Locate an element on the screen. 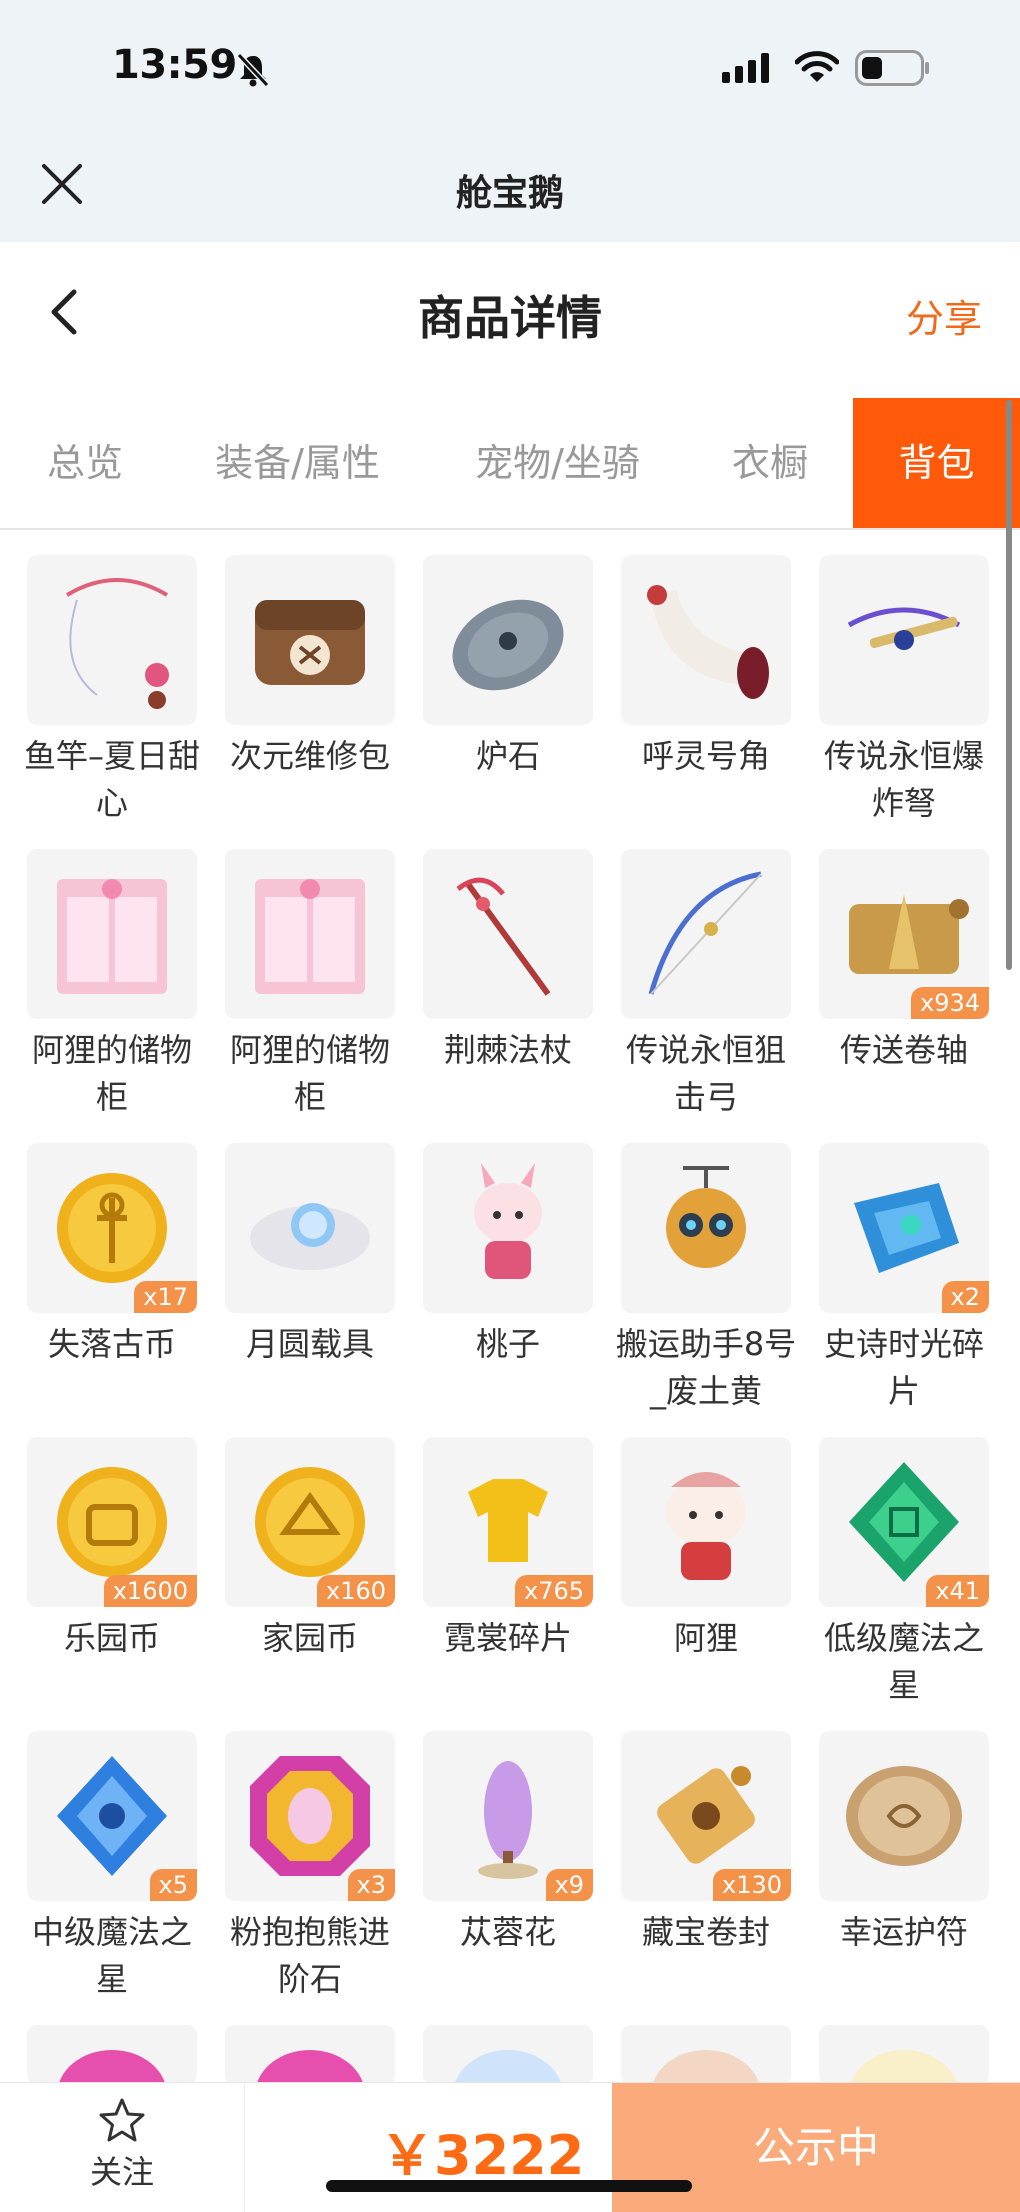 Image resolution: width=1020 pixels, height=2212 pixels. scrollbar is located at coordinates (1009, 685).